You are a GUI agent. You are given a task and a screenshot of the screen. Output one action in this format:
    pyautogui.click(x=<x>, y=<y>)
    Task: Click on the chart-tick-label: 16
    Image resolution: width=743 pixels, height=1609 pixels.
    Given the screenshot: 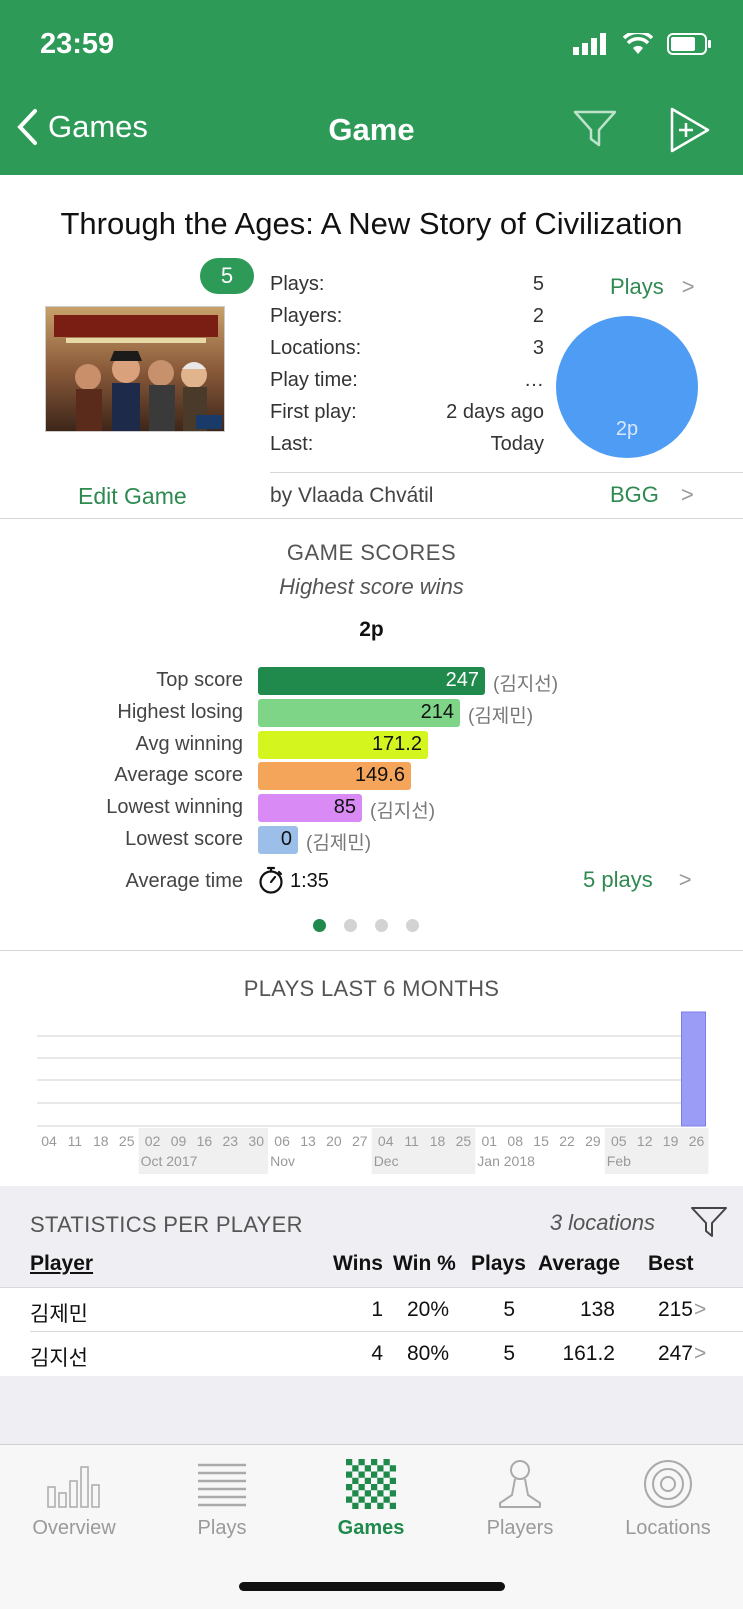 What is the action you would take?
    pyautogui.click(x=205, y=1141)
    